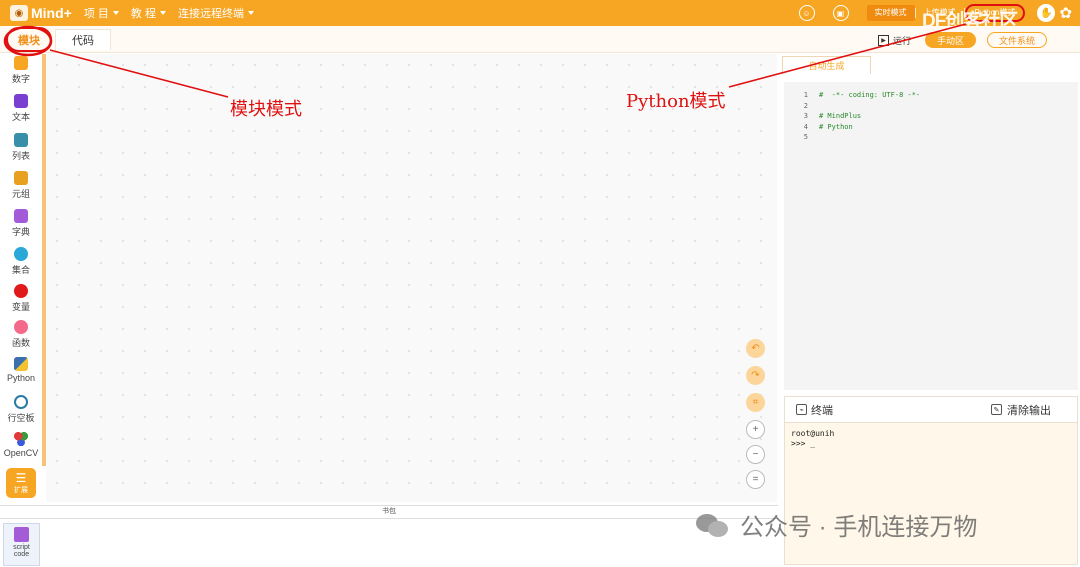 The image size is (1080, 567). I want to click on crop-icon: ⌗, so click(755, 402).